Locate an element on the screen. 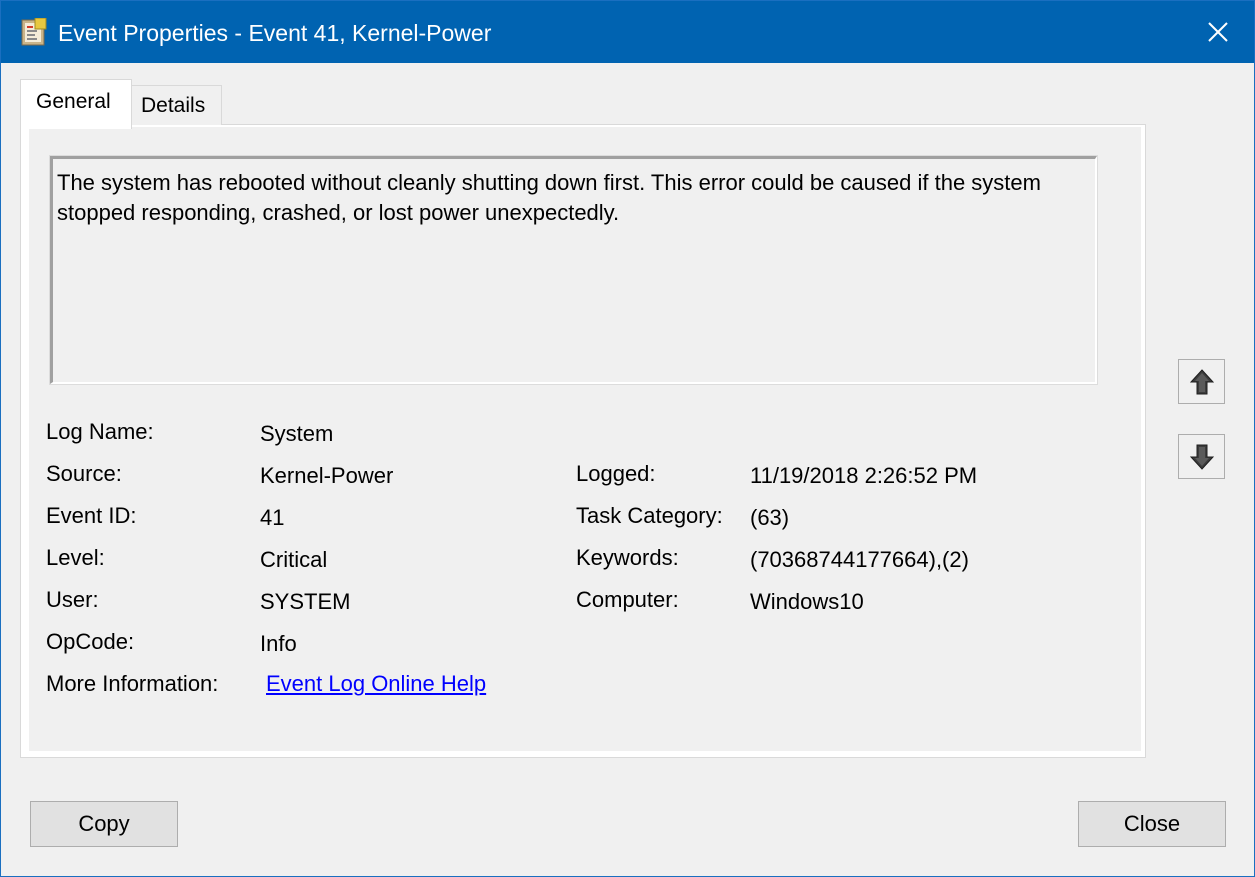 This screenshot has width=1255, height=877. level-label: Level: is located at coordinates (75, 557).